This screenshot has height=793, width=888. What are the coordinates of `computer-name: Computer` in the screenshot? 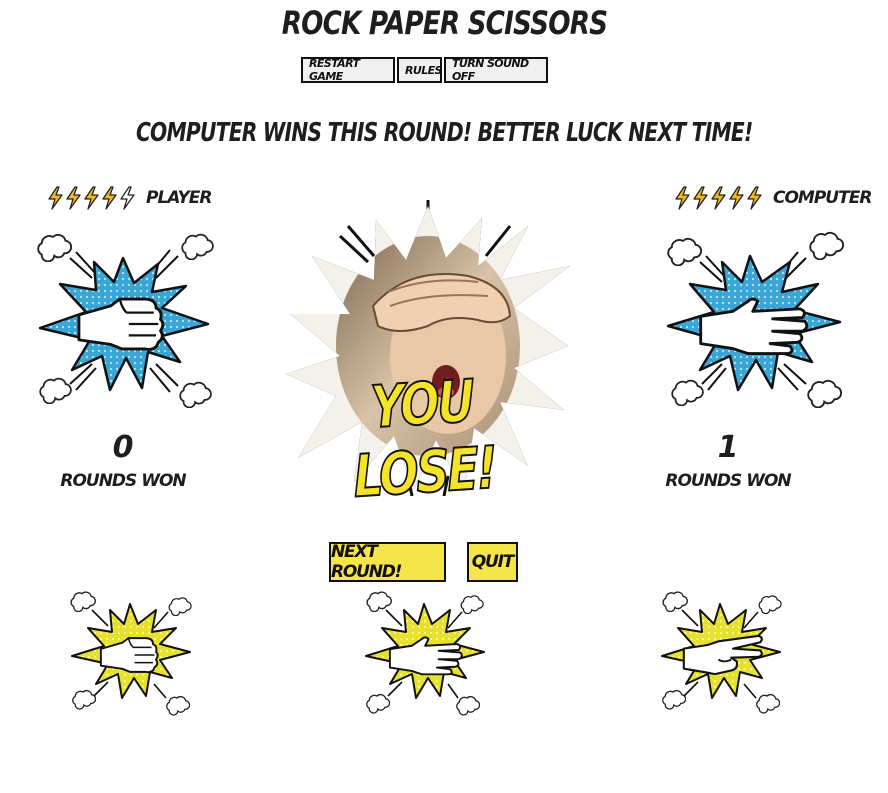 It's located at (822, 198).